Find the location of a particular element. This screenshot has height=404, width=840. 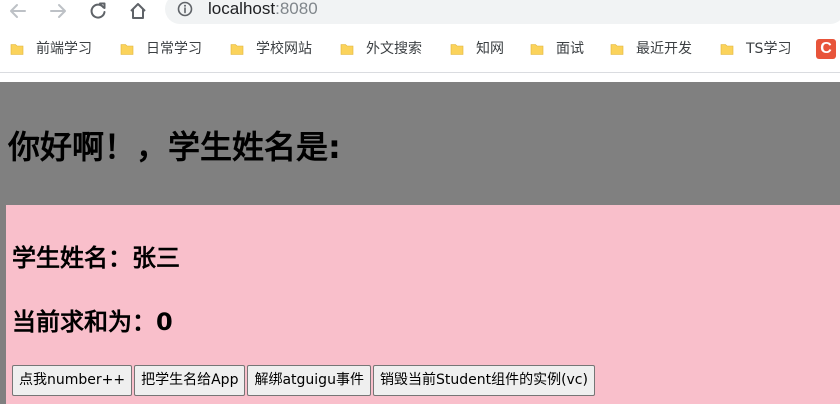

home-icon is located at coordinates (138, 11).